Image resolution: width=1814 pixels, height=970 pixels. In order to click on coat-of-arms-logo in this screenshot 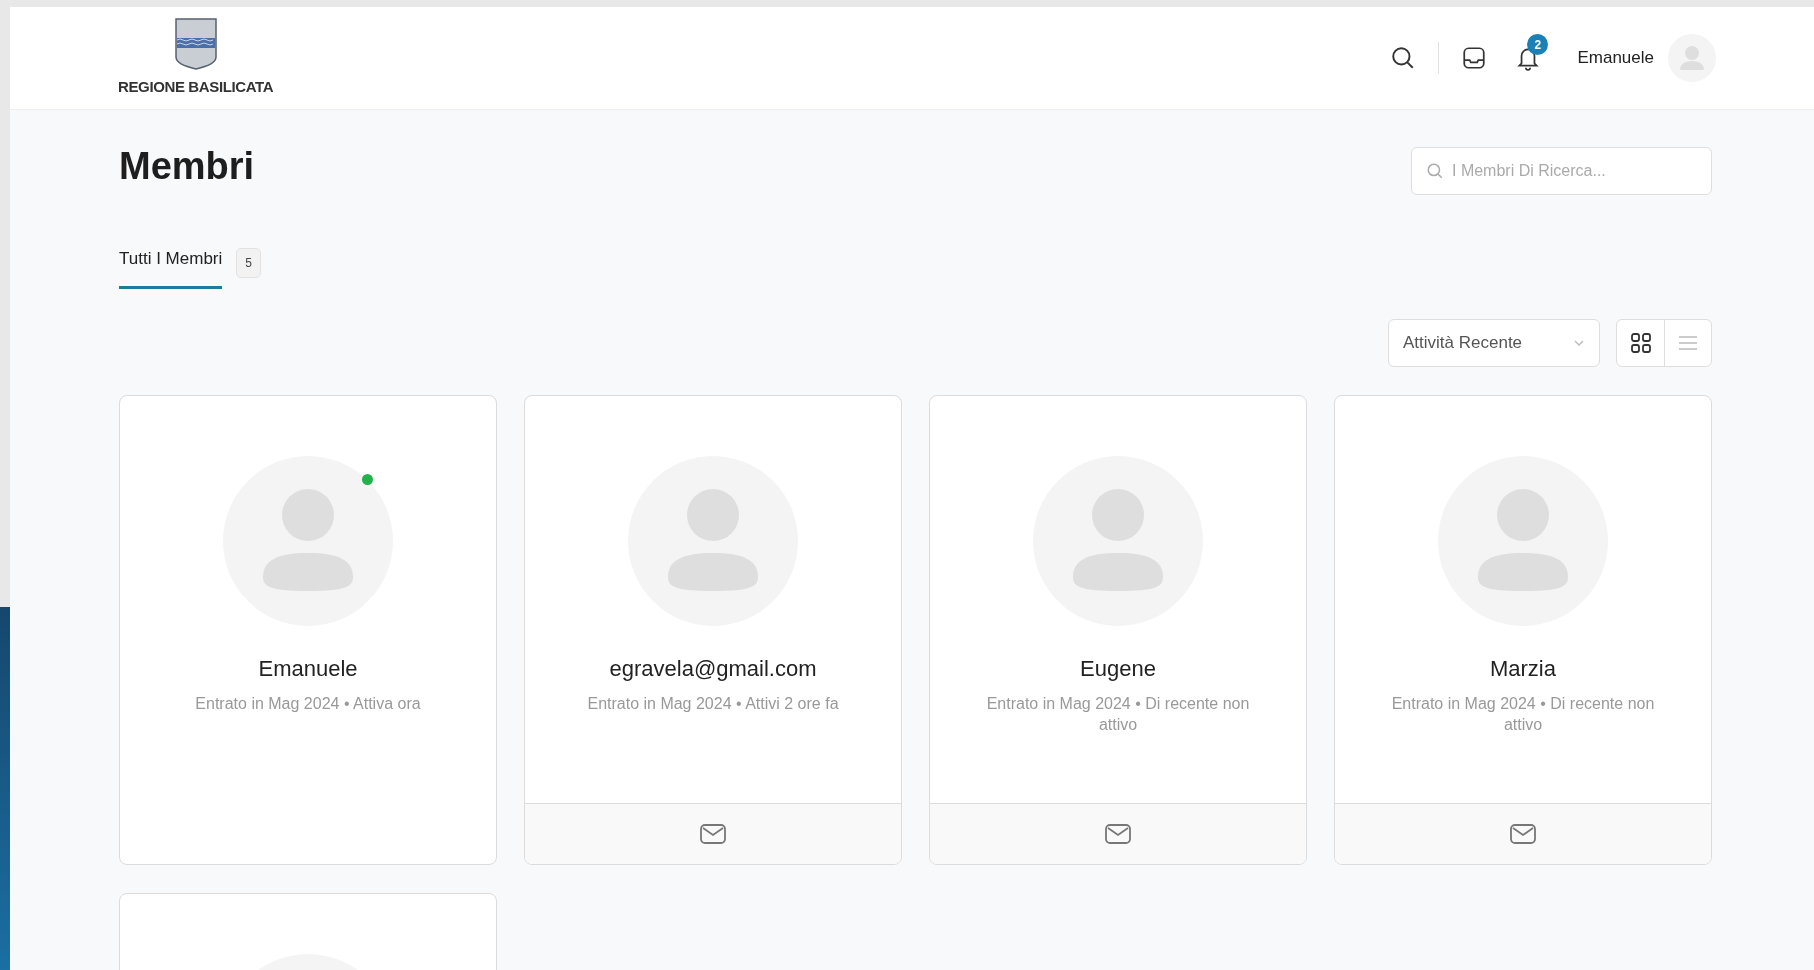, I will do `click(195, 43)`.